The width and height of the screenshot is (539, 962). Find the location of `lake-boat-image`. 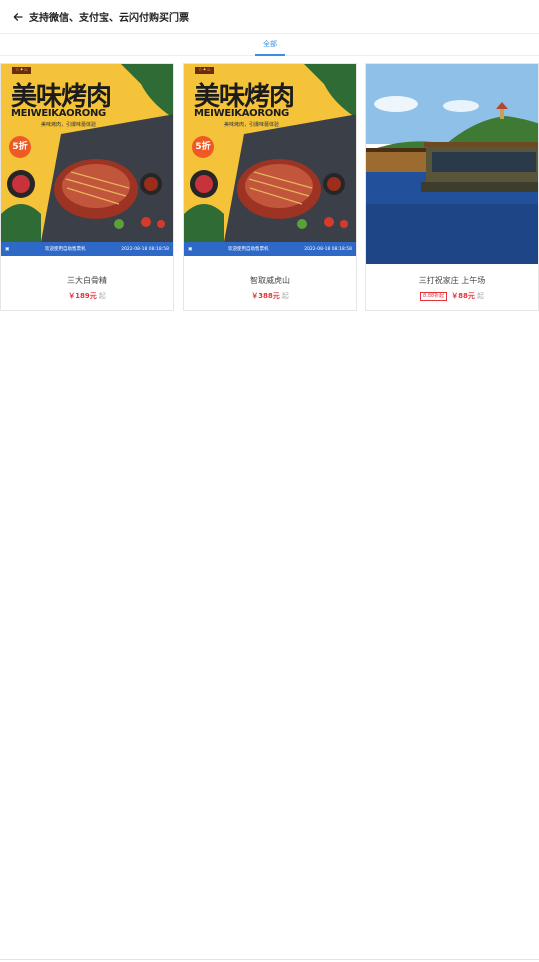

lake-boat-image is located at coordinates (452, 164).